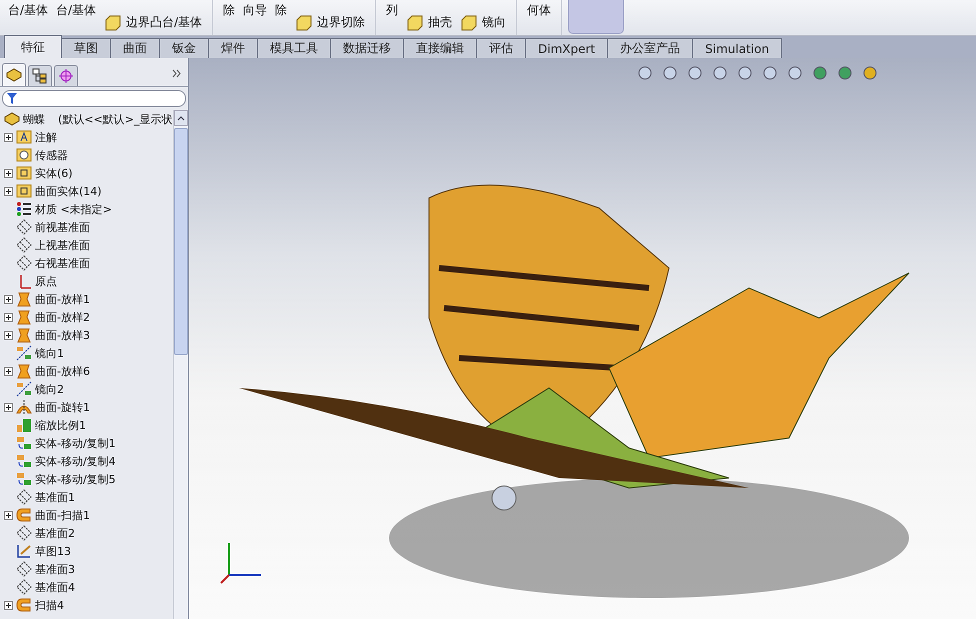 This screenshot has height=619, width=976. I want to click on tree-item: 扫描4, so click(49, 605).